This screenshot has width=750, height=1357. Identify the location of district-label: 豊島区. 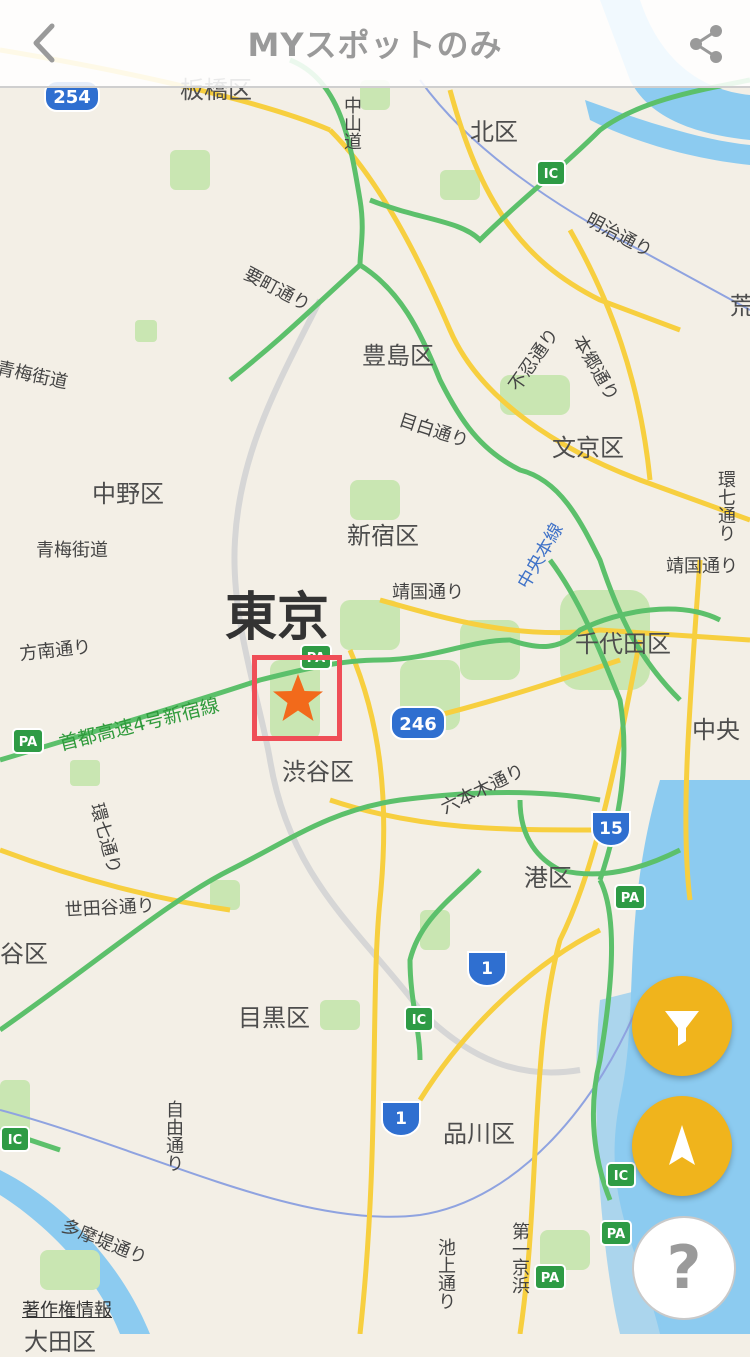
(398, 356).